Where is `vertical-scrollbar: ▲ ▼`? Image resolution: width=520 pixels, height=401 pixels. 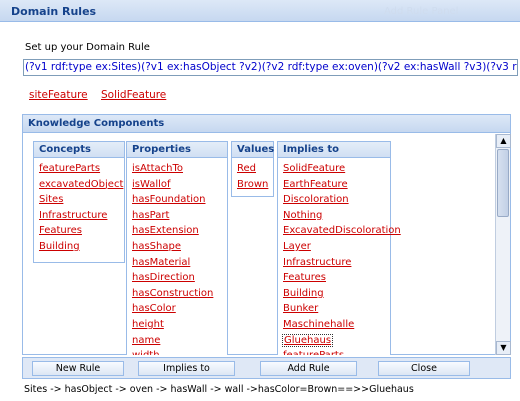 vertical-scrollbar: ▲ ▼ is located at coordinates (503, 244).